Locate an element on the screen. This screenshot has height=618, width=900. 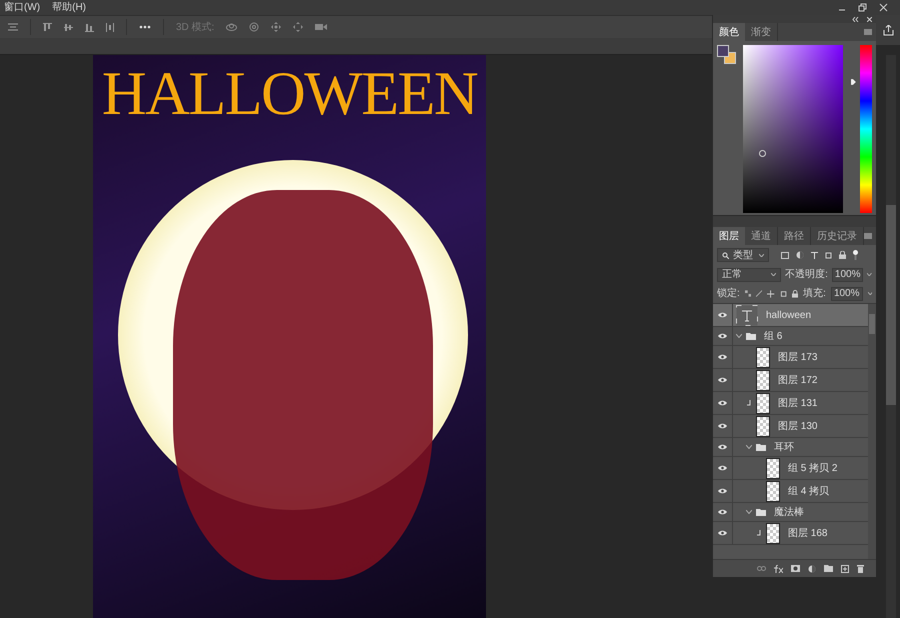
more-icon is located at coordinates (145, 27).